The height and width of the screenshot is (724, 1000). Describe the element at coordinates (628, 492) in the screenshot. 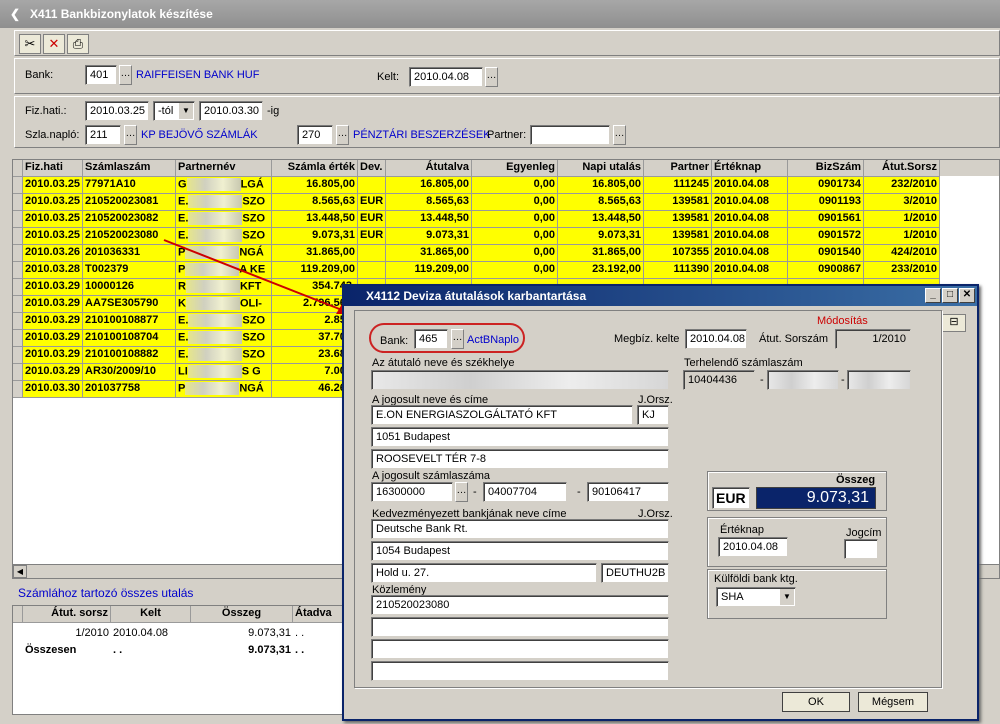

I see `szamla-field-3: 90106417` at that location.